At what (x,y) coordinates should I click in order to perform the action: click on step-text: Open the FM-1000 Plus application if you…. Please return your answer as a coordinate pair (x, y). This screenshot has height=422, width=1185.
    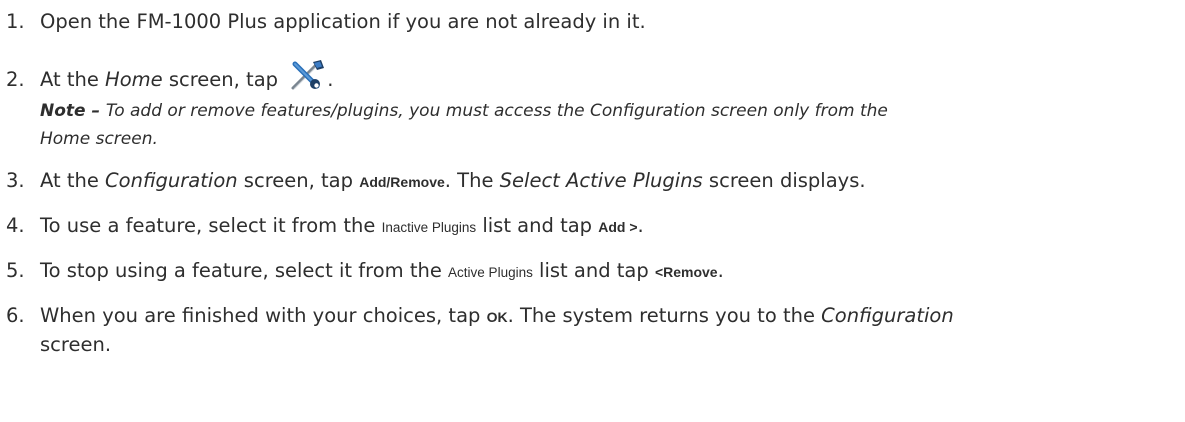
    Looking at the image, I should click on (343, 21).